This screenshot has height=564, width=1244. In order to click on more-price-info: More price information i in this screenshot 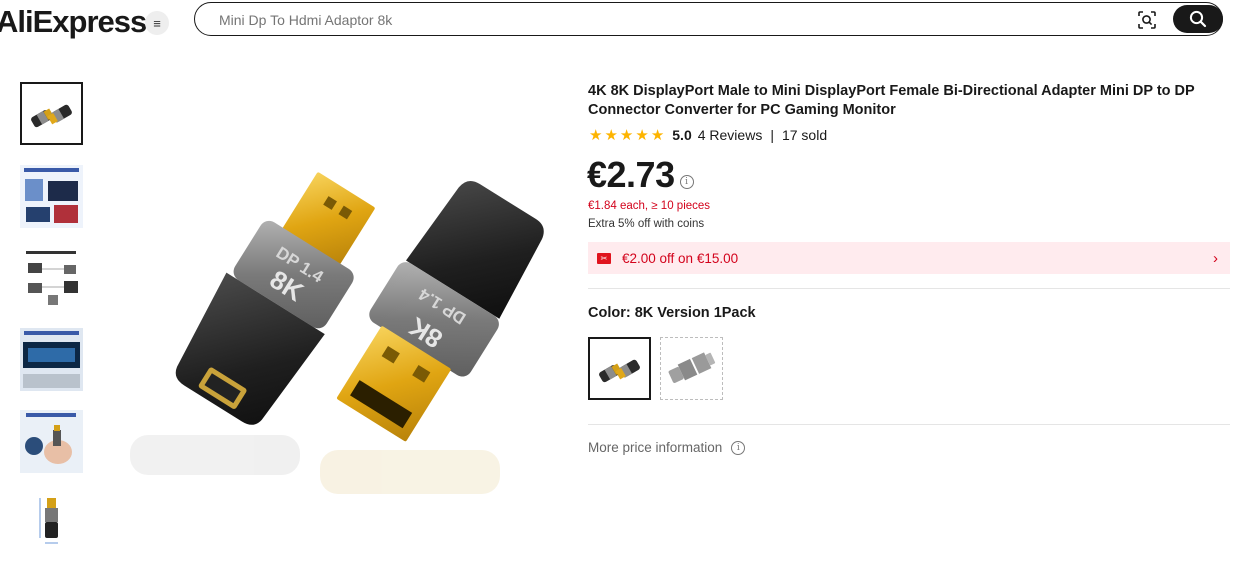, I will do `click(667, 447)`.